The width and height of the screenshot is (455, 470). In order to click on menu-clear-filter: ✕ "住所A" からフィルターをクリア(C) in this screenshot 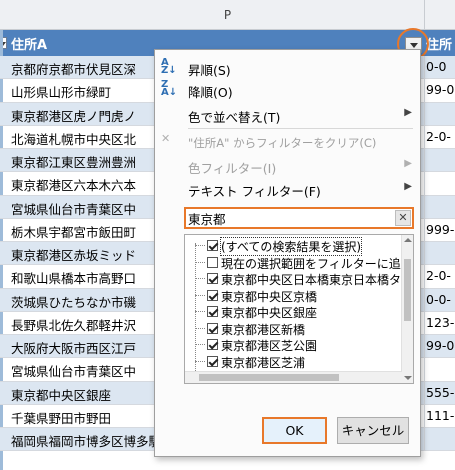, I will do `click(287, 142)`.